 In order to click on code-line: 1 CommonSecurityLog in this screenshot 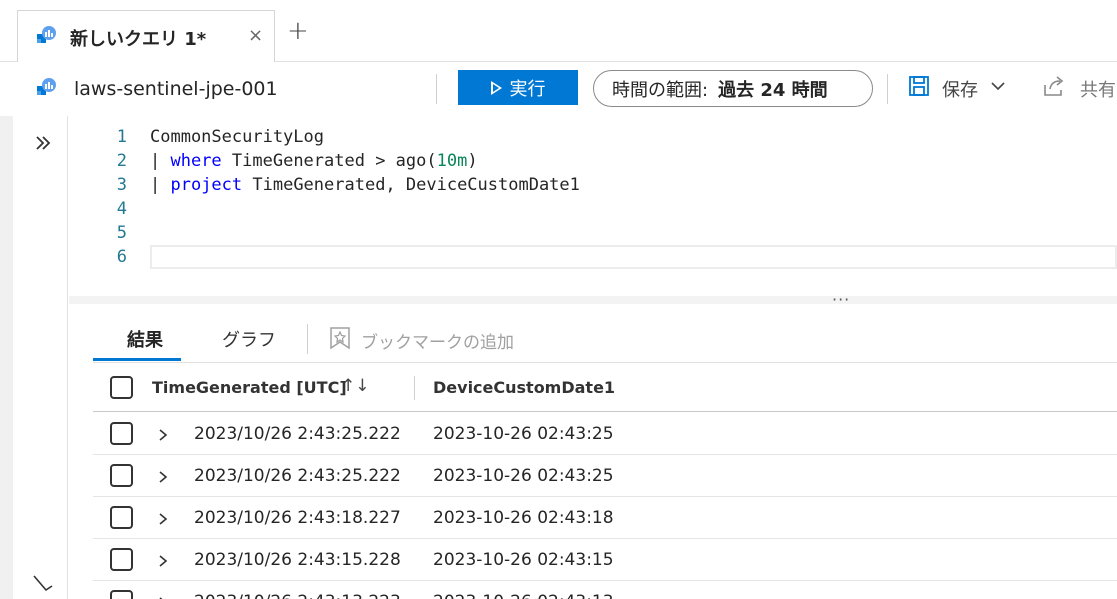, I will do `click(593, 137)`.